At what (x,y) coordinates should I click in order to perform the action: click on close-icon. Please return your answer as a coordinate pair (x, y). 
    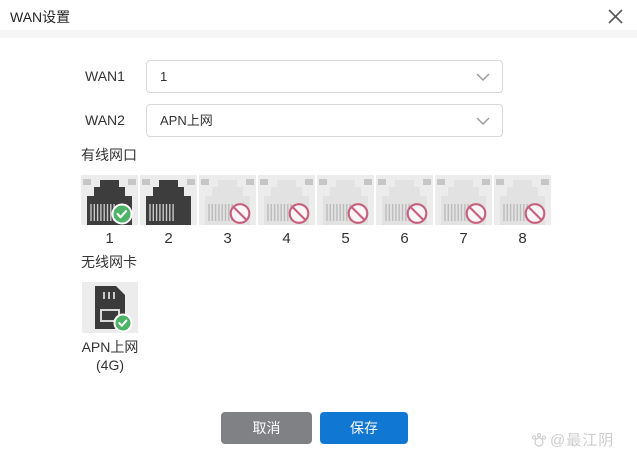
    Looking at the image, I should click on (615, 16).